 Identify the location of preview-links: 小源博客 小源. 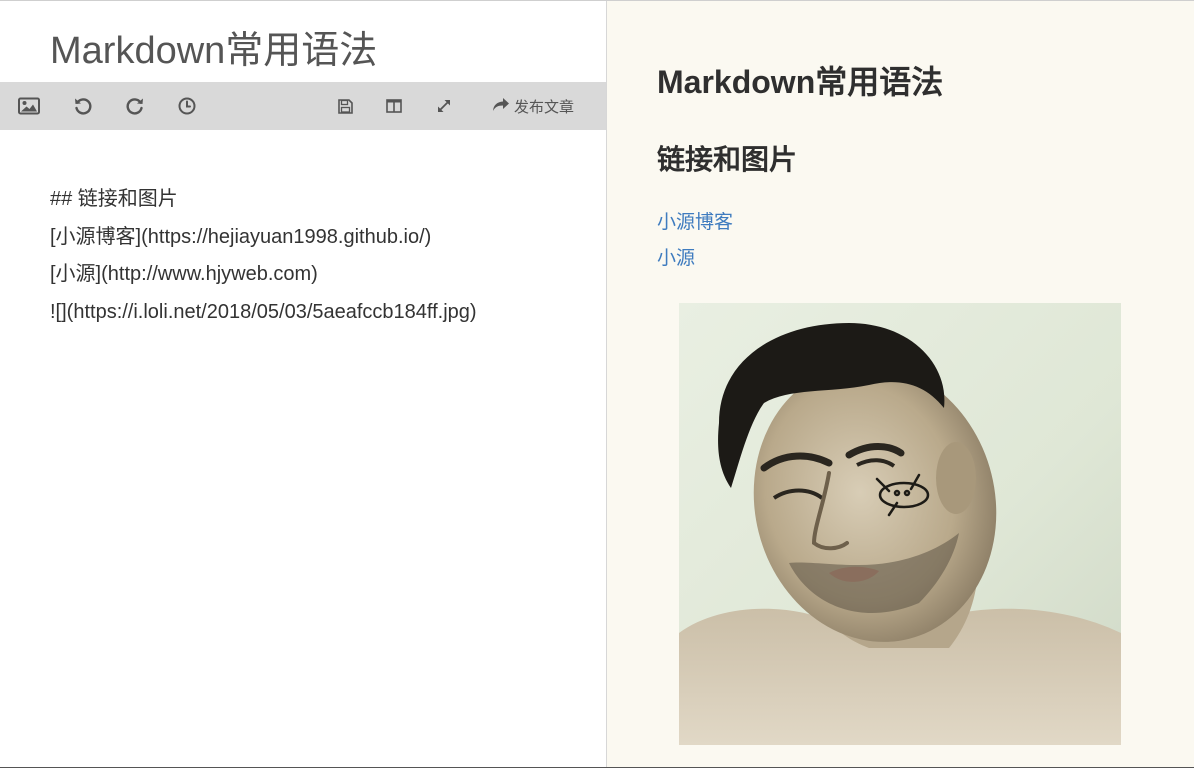
(695, 241).